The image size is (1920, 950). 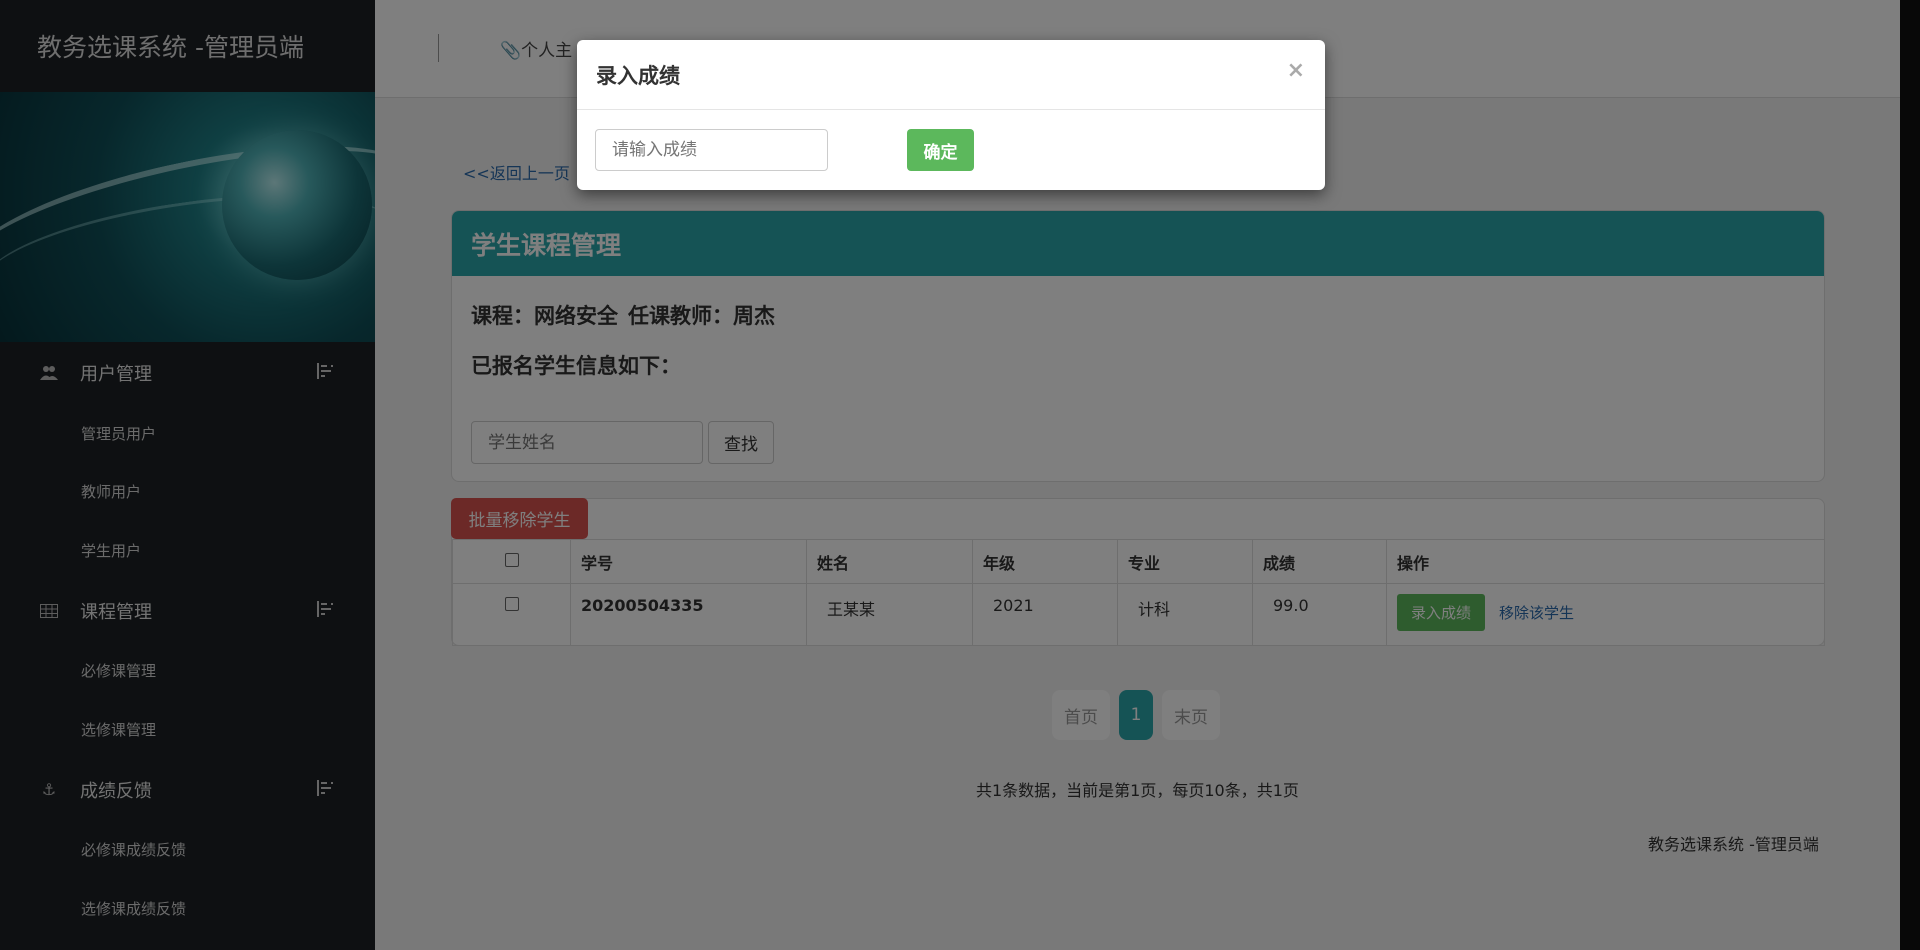 I want to click on confirm-button: 确定, so click(x=940, y=150).